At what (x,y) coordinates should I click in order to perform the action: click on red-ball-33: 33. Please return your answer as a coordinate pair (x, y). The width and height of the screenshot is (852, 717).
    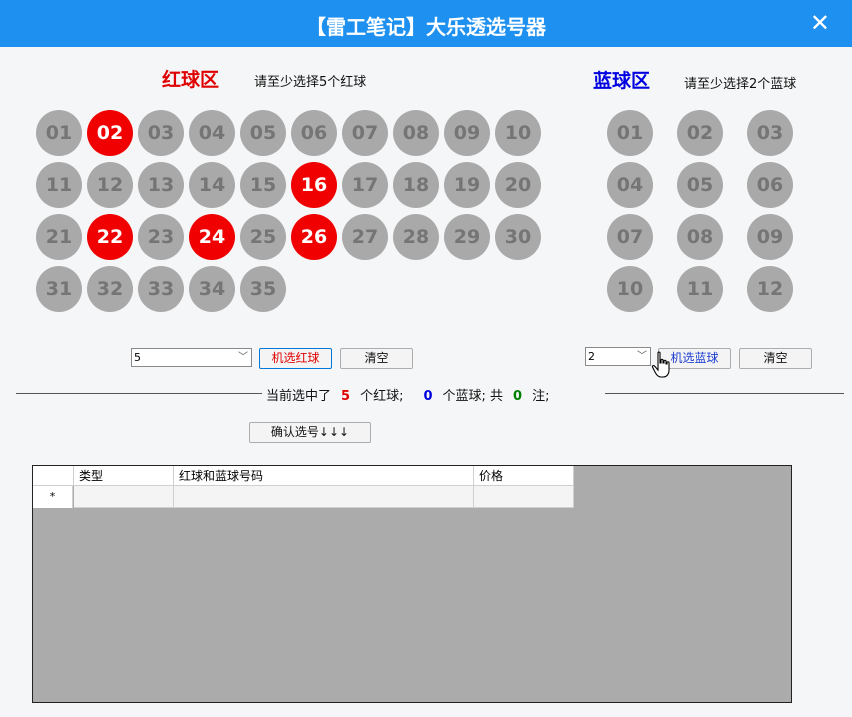
    Looking at the image, I should click on (161, 289).